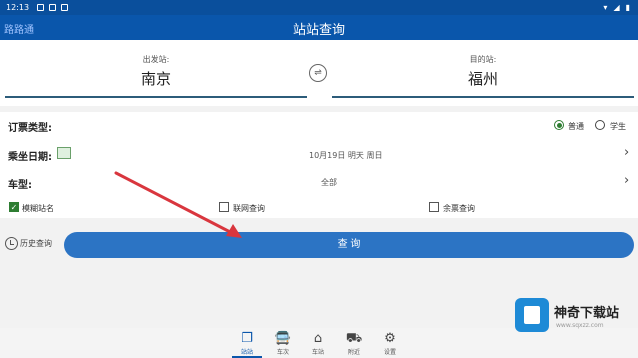 This screenshot has width=638, height=358. I want to click on nav-label: 站站, so click(246, 352).